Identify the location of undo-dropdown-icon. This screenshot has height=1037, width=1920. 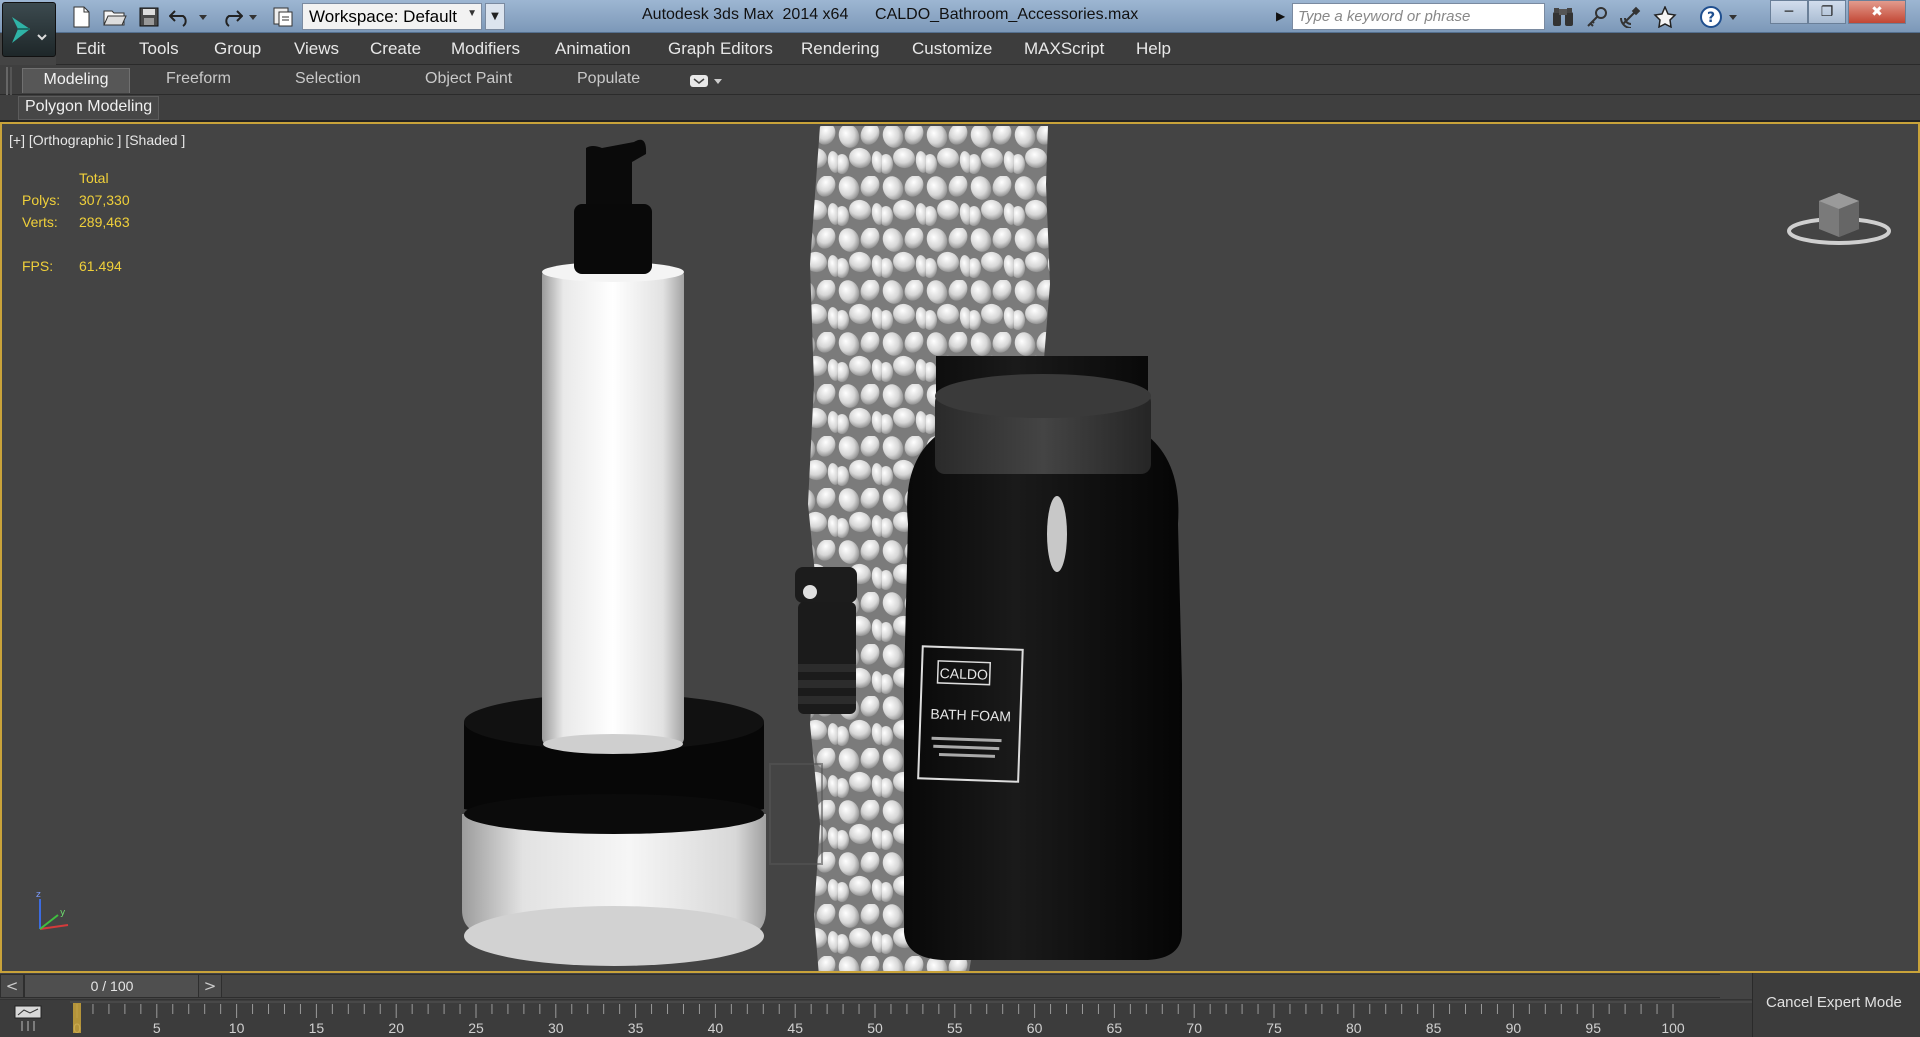
(203, 17).